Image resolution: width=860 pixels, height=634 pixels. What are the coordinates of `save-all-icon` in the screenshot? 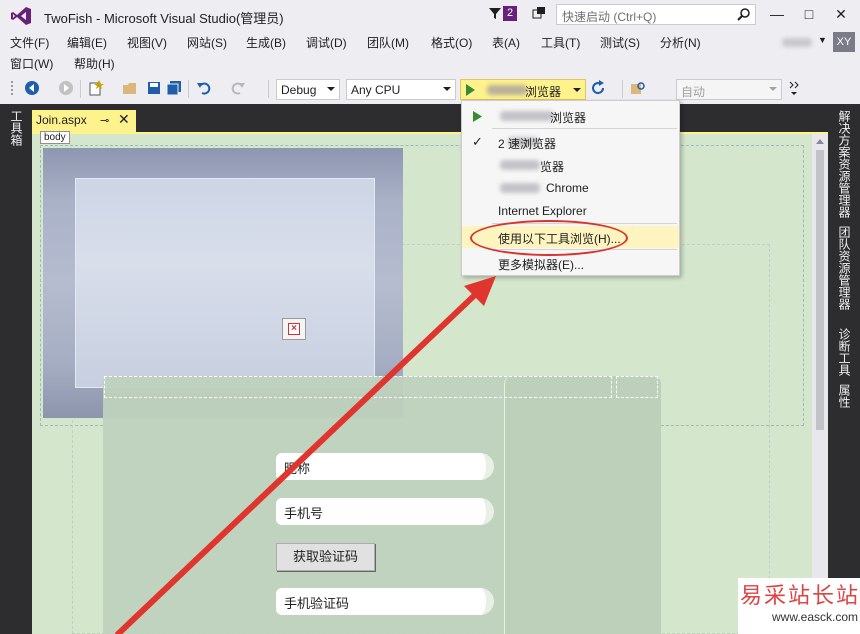 It's located at (174, 88).